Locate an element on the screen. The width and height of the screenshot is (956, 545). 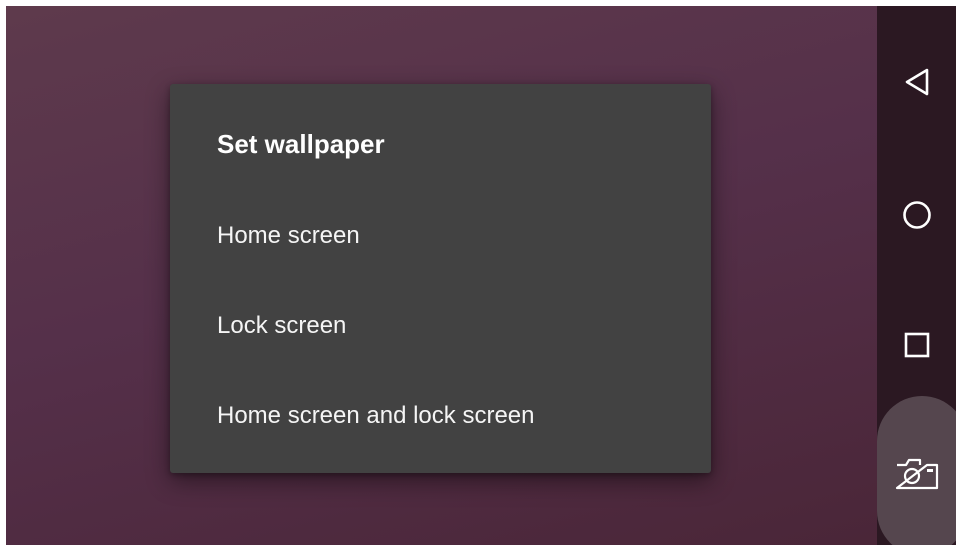
home-circle-icon is located at coordinates (916, 215).